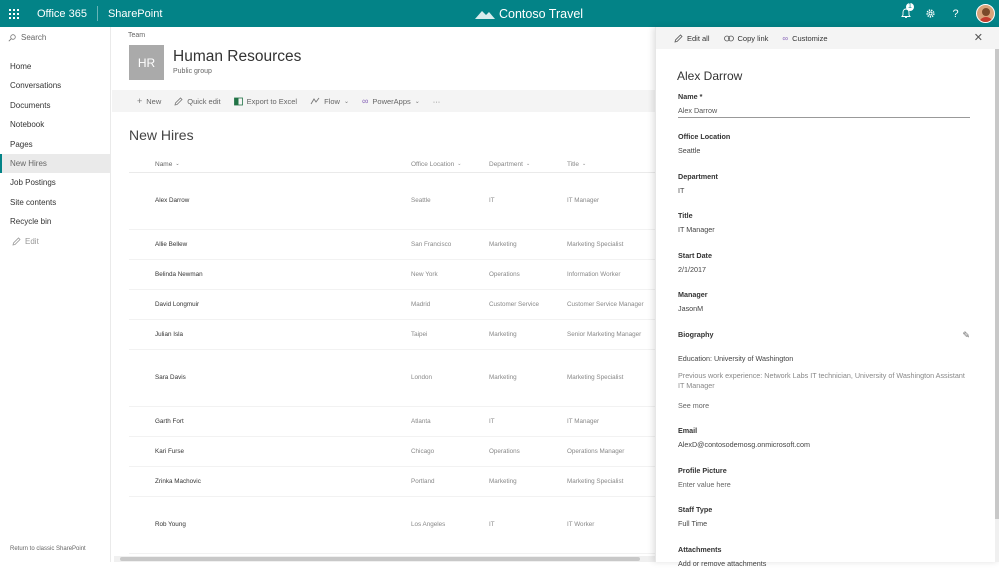  I want to click on customize-button: ∞ Customize, so click(804, 38).